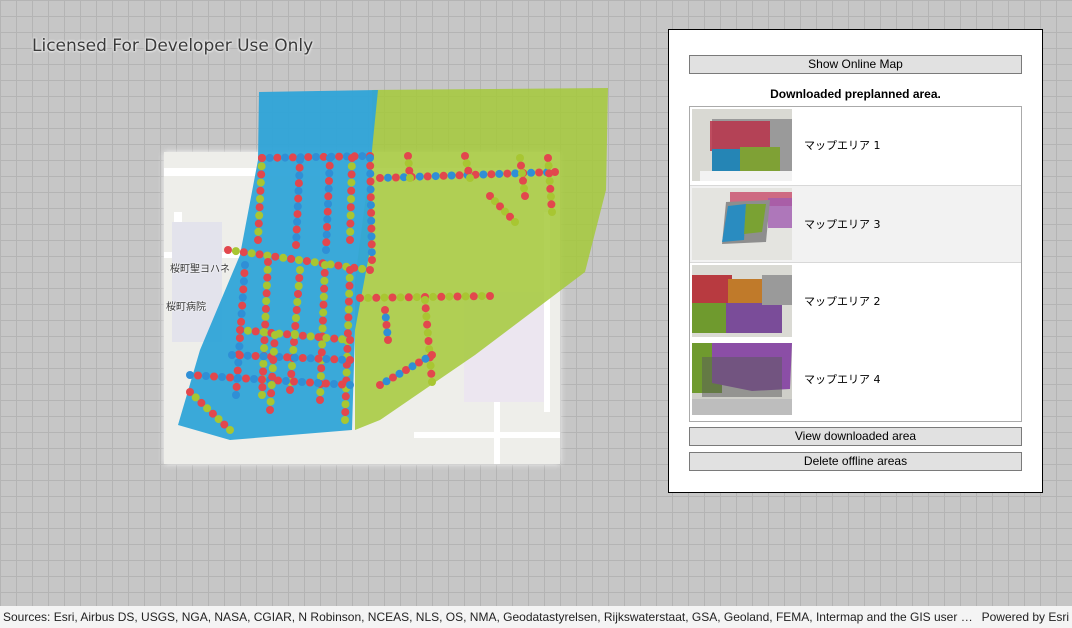 The height and width of the screenshot is (628, 1072). Describe the element at coordinates (1025, 617) in the screenshot. I see `powered-by-esri: Powered by Esri` at that location.